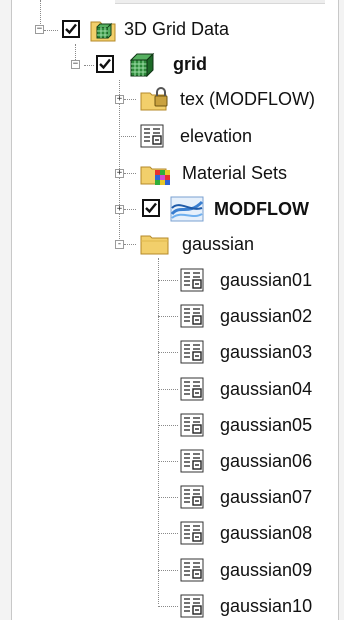 Image resolution: width=344 pixels, height=623 pixels. Describe the element at coordinates (157, 173) in the screenshot. I see `material-sets-folder-icon` at that location.